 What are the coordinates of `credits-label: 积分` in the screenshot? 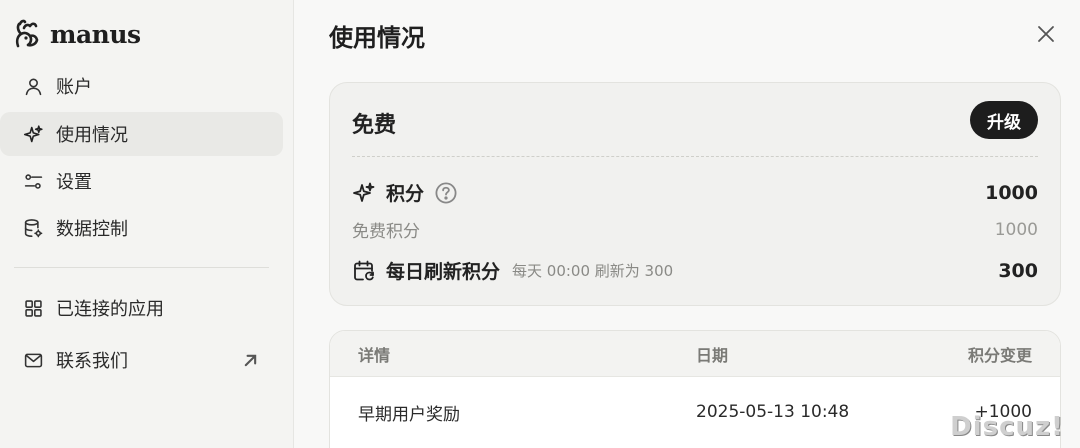 It's located at (405, 194).